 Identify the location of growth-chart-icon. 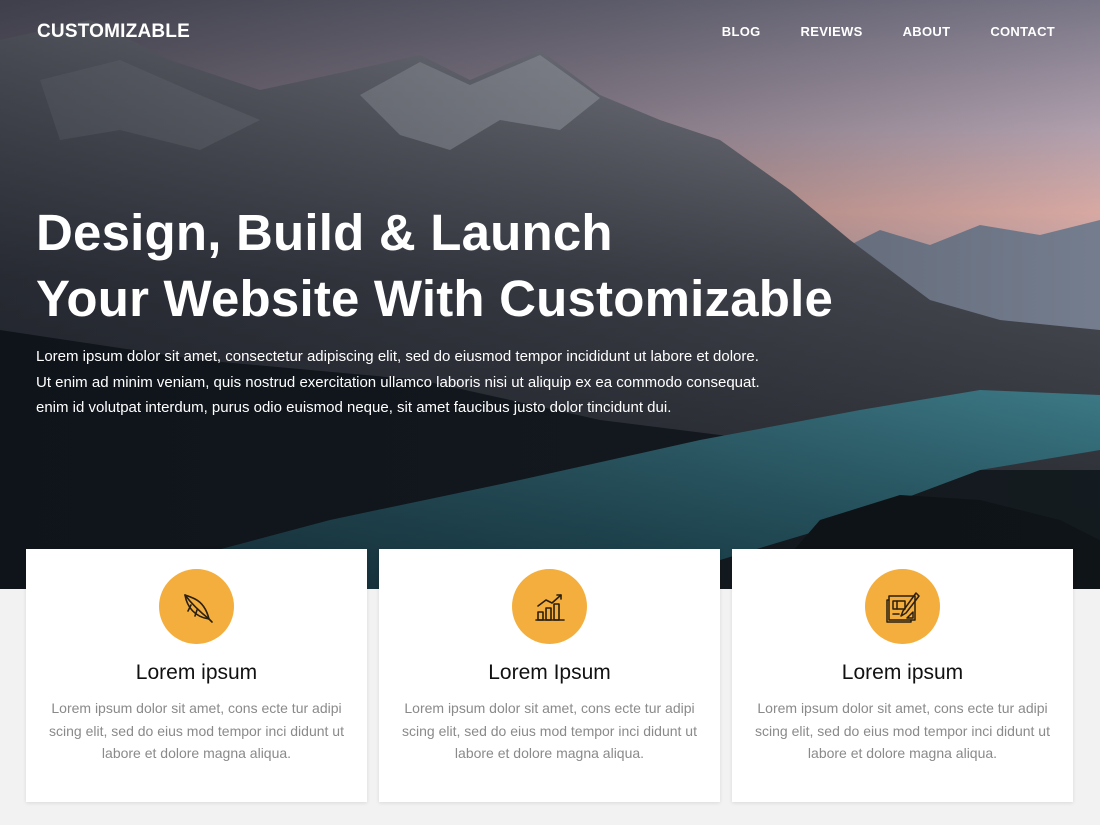
(549, 607).